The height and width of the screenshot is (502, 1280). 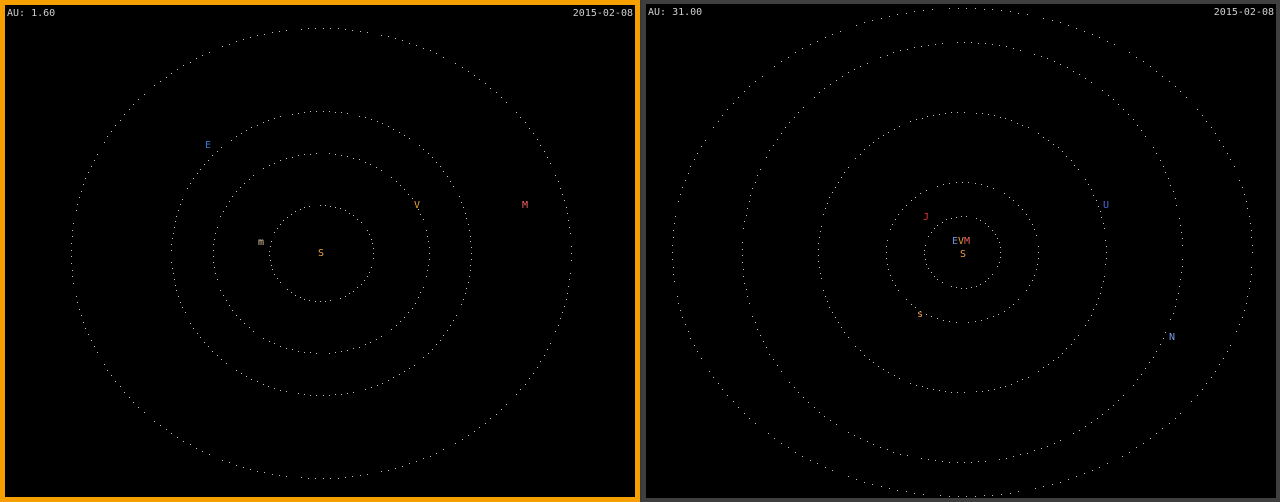 What do you see at coordinates (602, 13) in the screenshot?
I see `date-label: 2015-02-08` at bounding box center [602, 13].